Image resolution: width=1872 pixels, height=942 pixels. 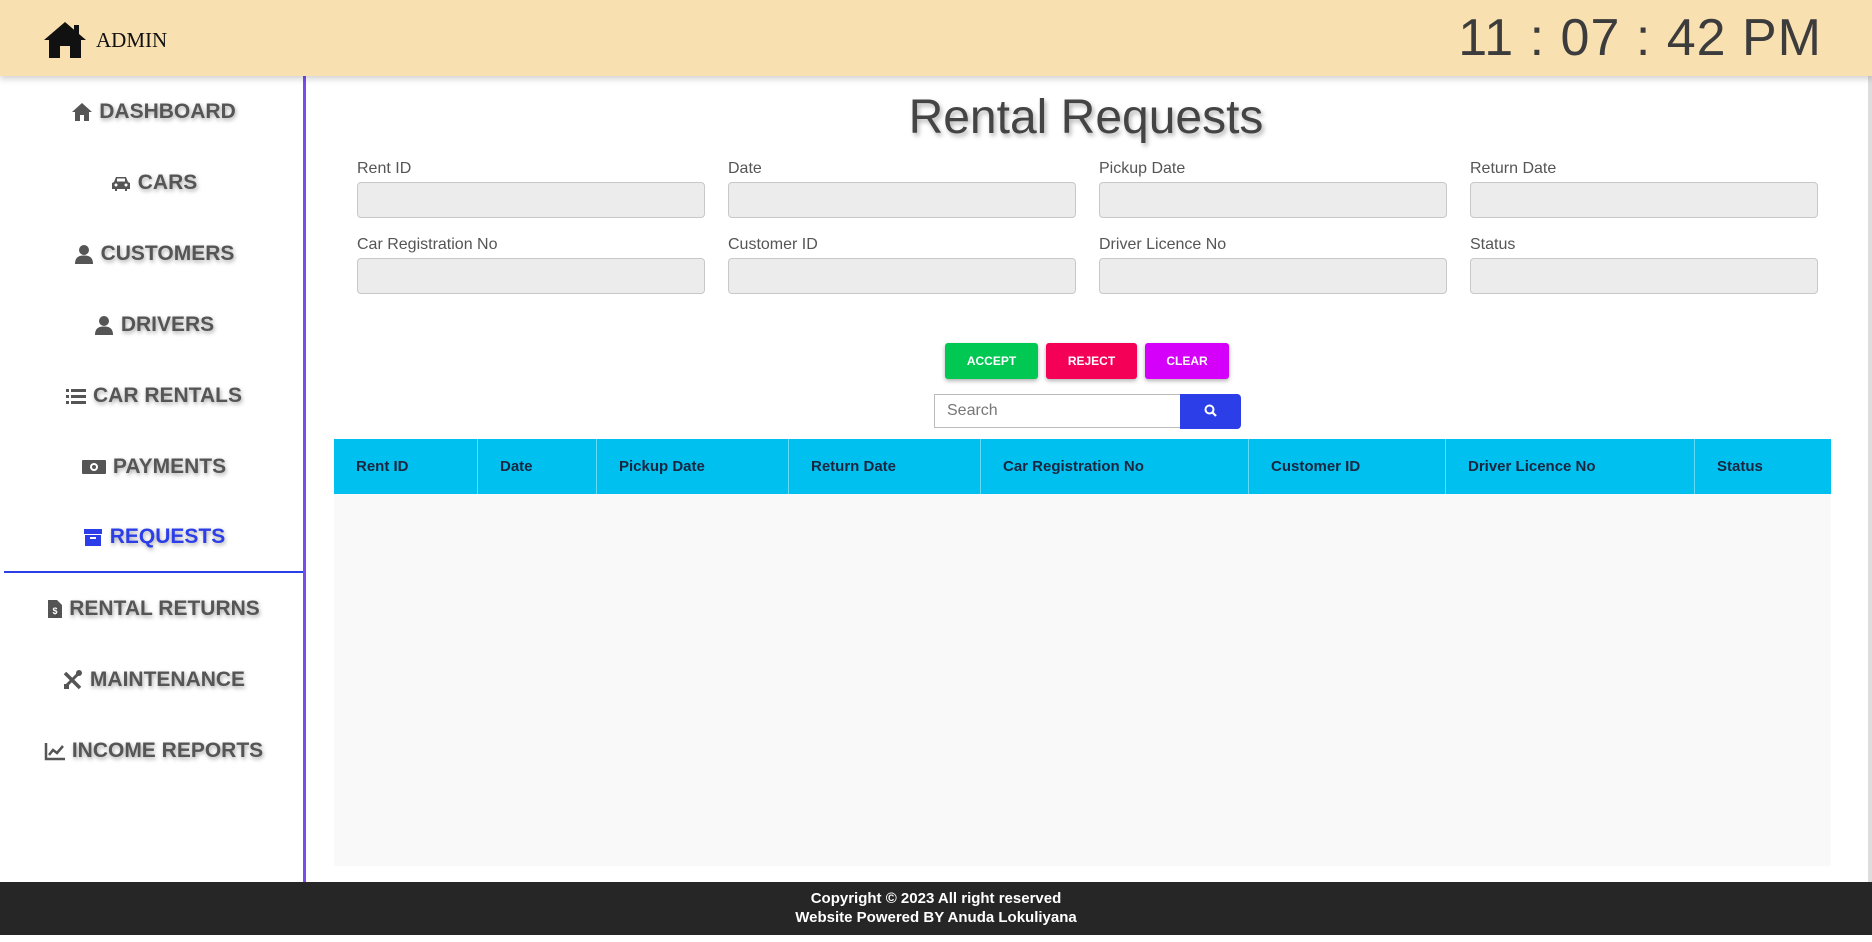 What do you see at coordinates (167, 750) in the screenshot?
I see `sidebar-item-label: INCOME REPORTS` at bounding box center [167, 750].